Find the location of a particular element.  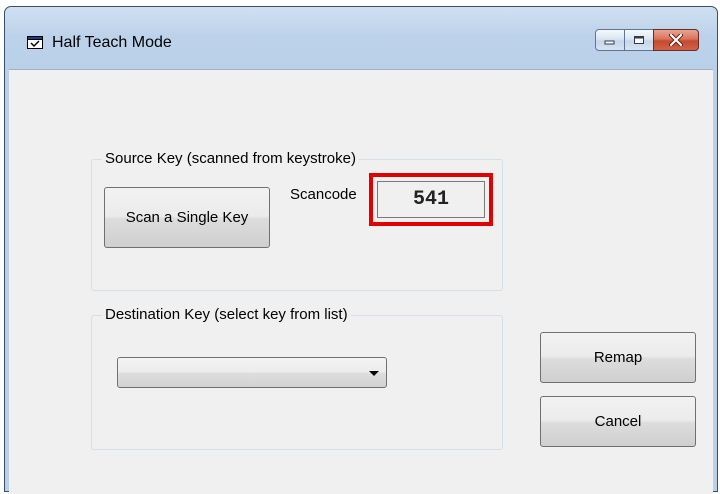

maximize-button is located at coordinates (639, 40).